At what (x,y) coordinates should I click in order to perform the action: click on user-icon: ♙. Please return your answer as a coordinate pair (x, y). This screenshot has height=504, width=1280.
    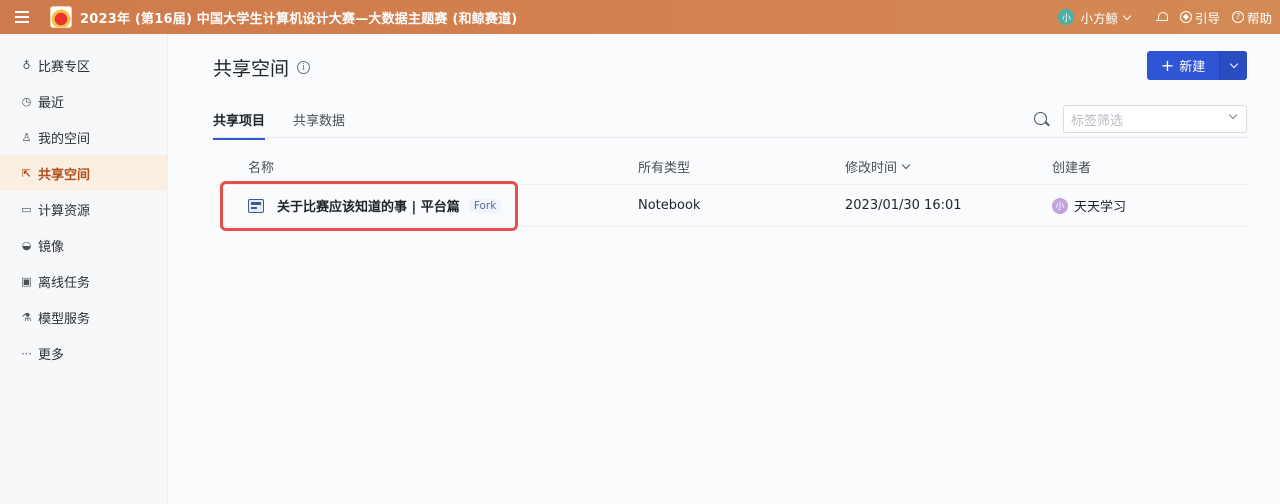
    Looking at the image, I should click on (26, 137).